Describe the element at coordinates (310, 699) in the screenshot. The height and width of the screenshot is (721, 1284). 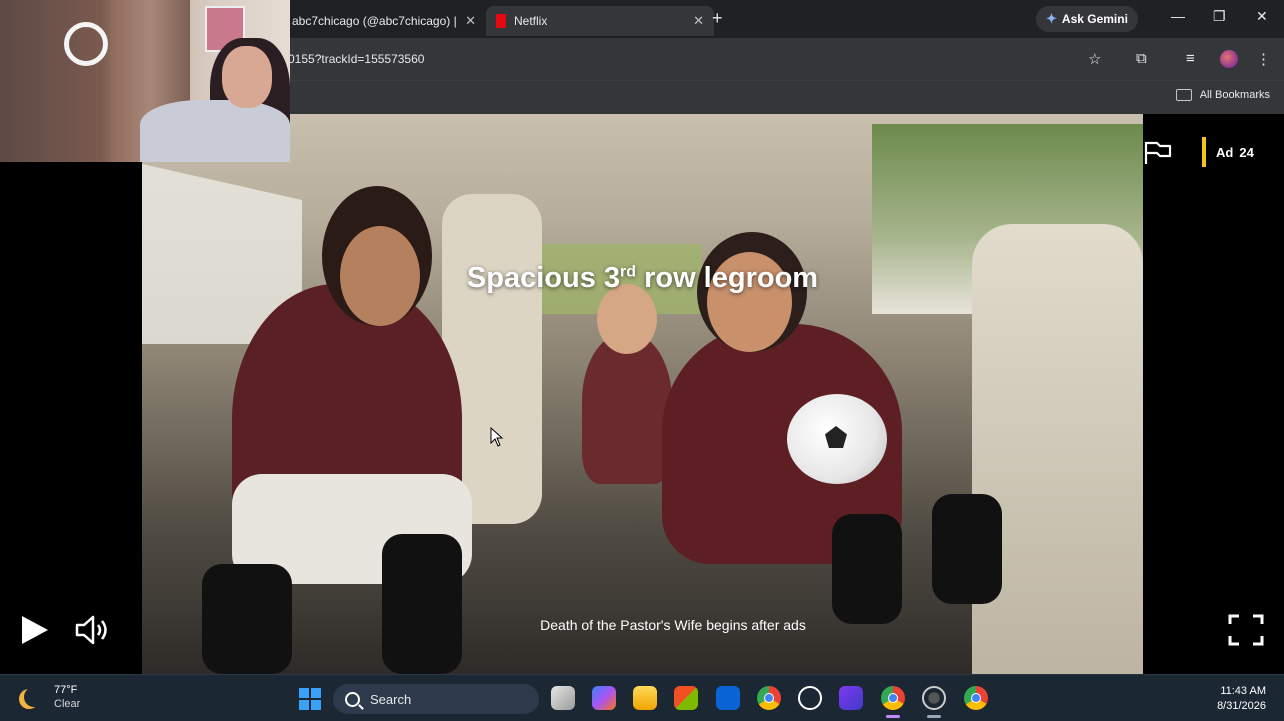
I see `start-button` at that location.